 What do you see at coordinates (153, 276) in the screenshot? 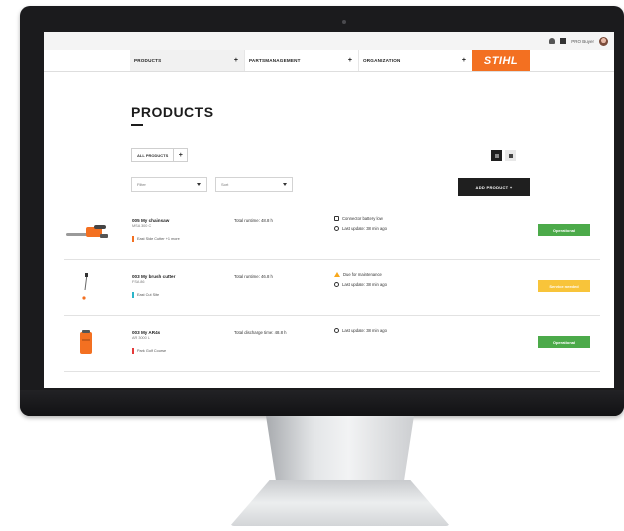
I see `product-name: 003 My brush cutter` at bounding box center [153, 276].